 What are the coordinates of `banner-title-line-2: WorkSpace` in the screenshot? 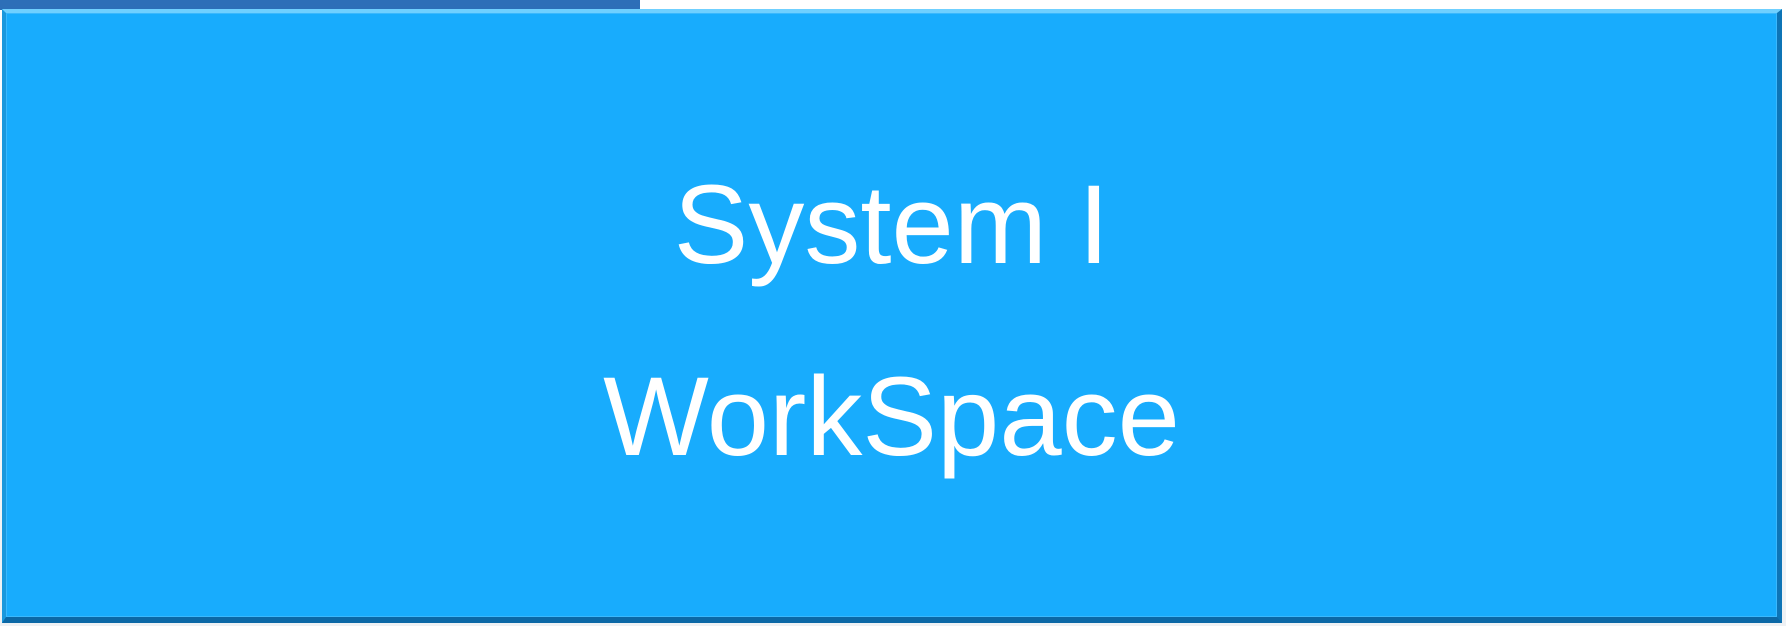 It's located at (891, 416).